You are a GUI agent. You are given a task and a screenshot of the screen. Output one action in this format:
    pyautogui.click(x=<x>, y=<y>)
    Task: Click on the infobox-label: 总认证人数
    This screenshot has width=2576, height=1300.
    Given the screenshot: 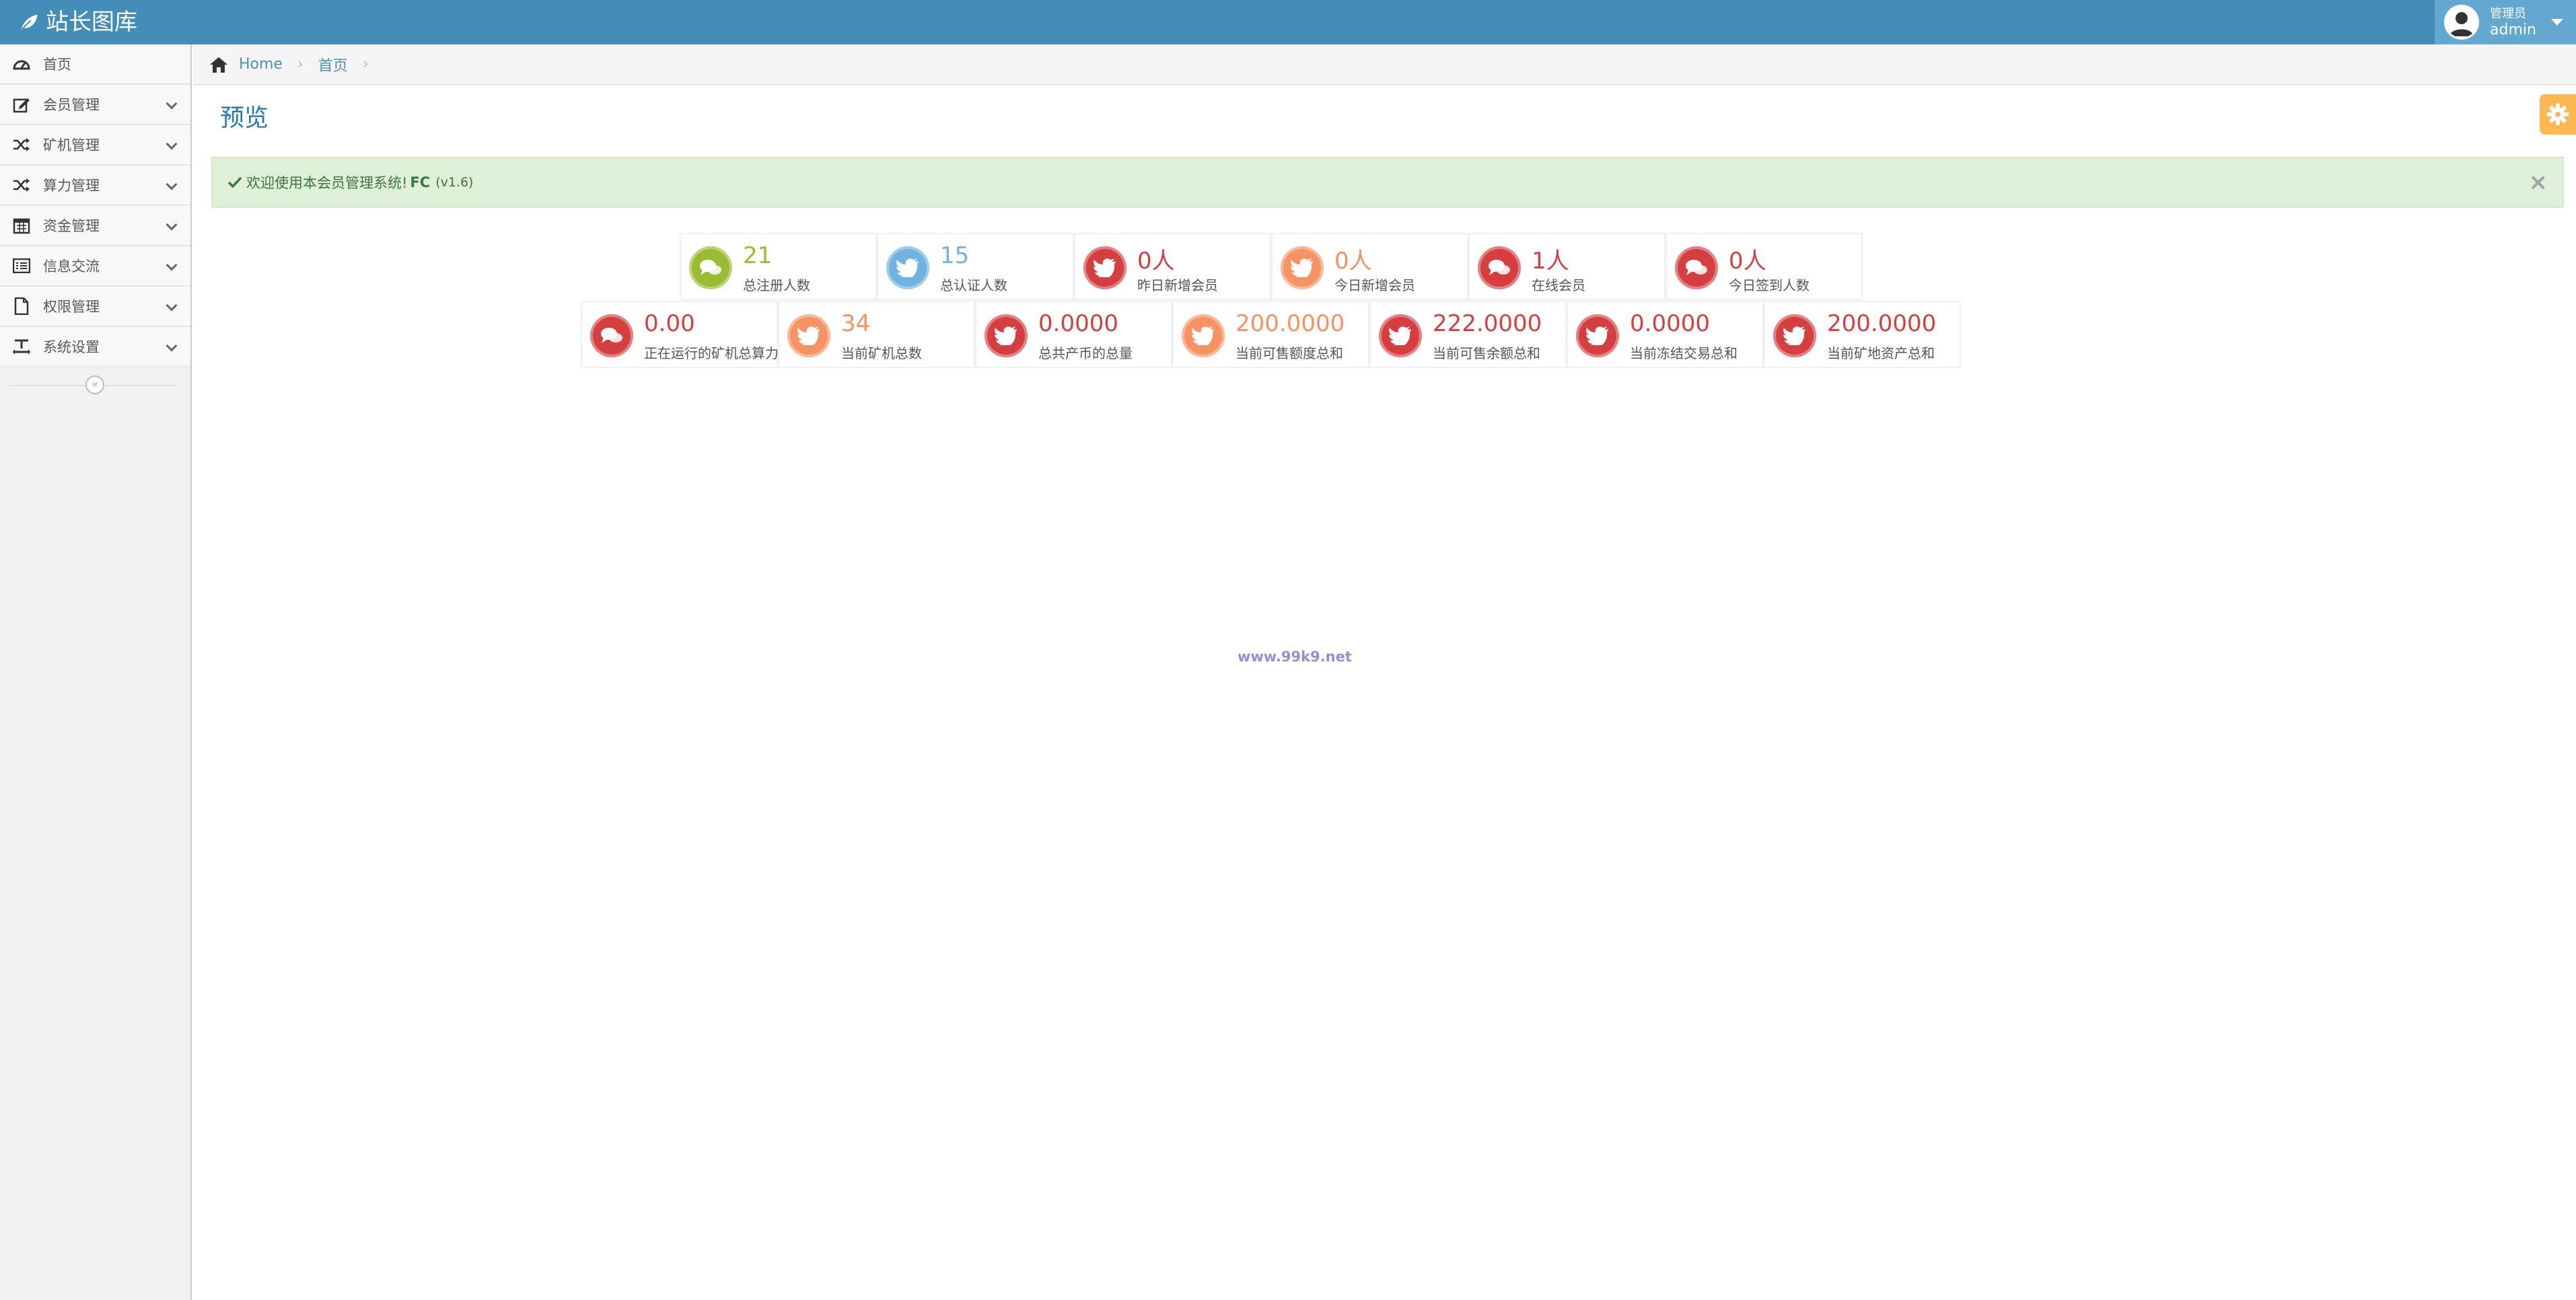 What is the action you would take?
    pyautogui.click(x=973, y=285)
    